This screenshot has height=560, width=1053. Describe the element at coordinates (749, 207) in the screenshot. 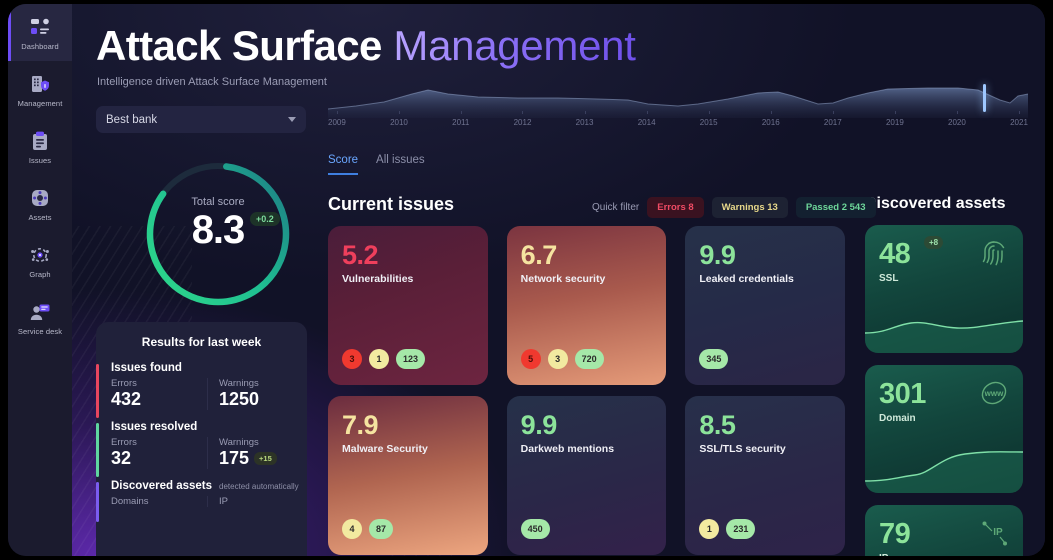

I see `quick-filter-chip-warnings: Warnings 13` at that location.